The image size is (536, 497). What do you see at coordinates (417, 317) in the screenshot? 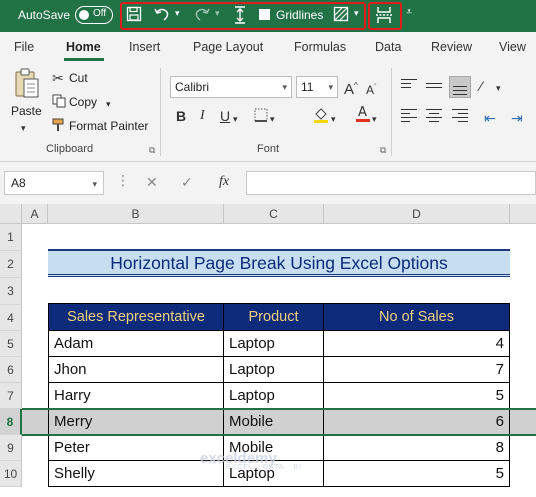
I see `table-header-cell: No of Sales` at bounding box center [417, 317].